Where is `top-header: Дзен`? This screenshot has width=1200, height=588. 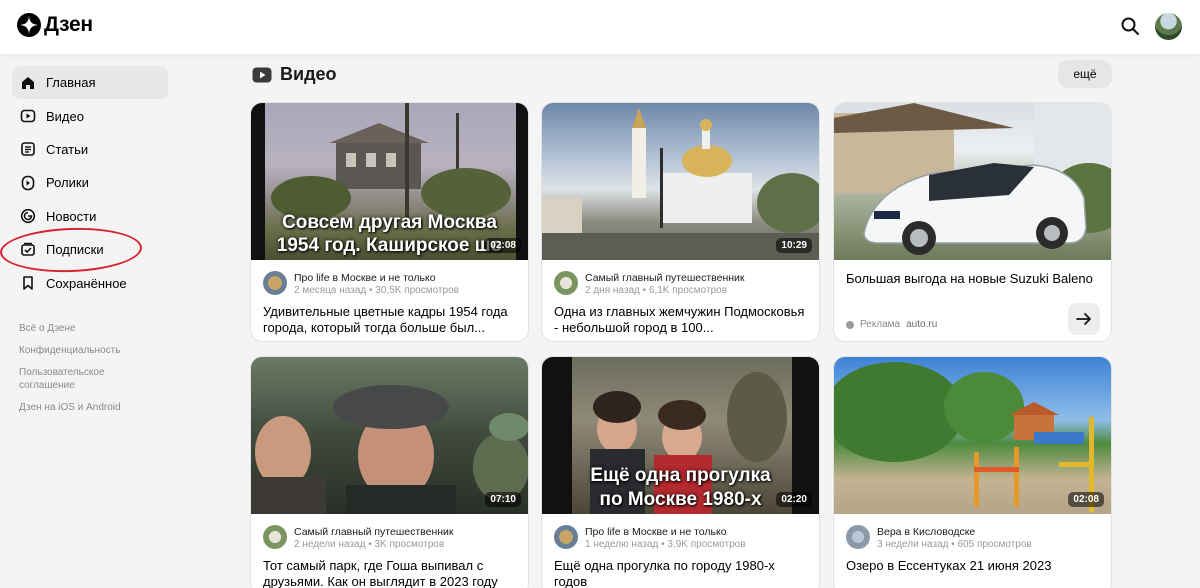
top-header: Дзен is located at coordinates (600, 27).